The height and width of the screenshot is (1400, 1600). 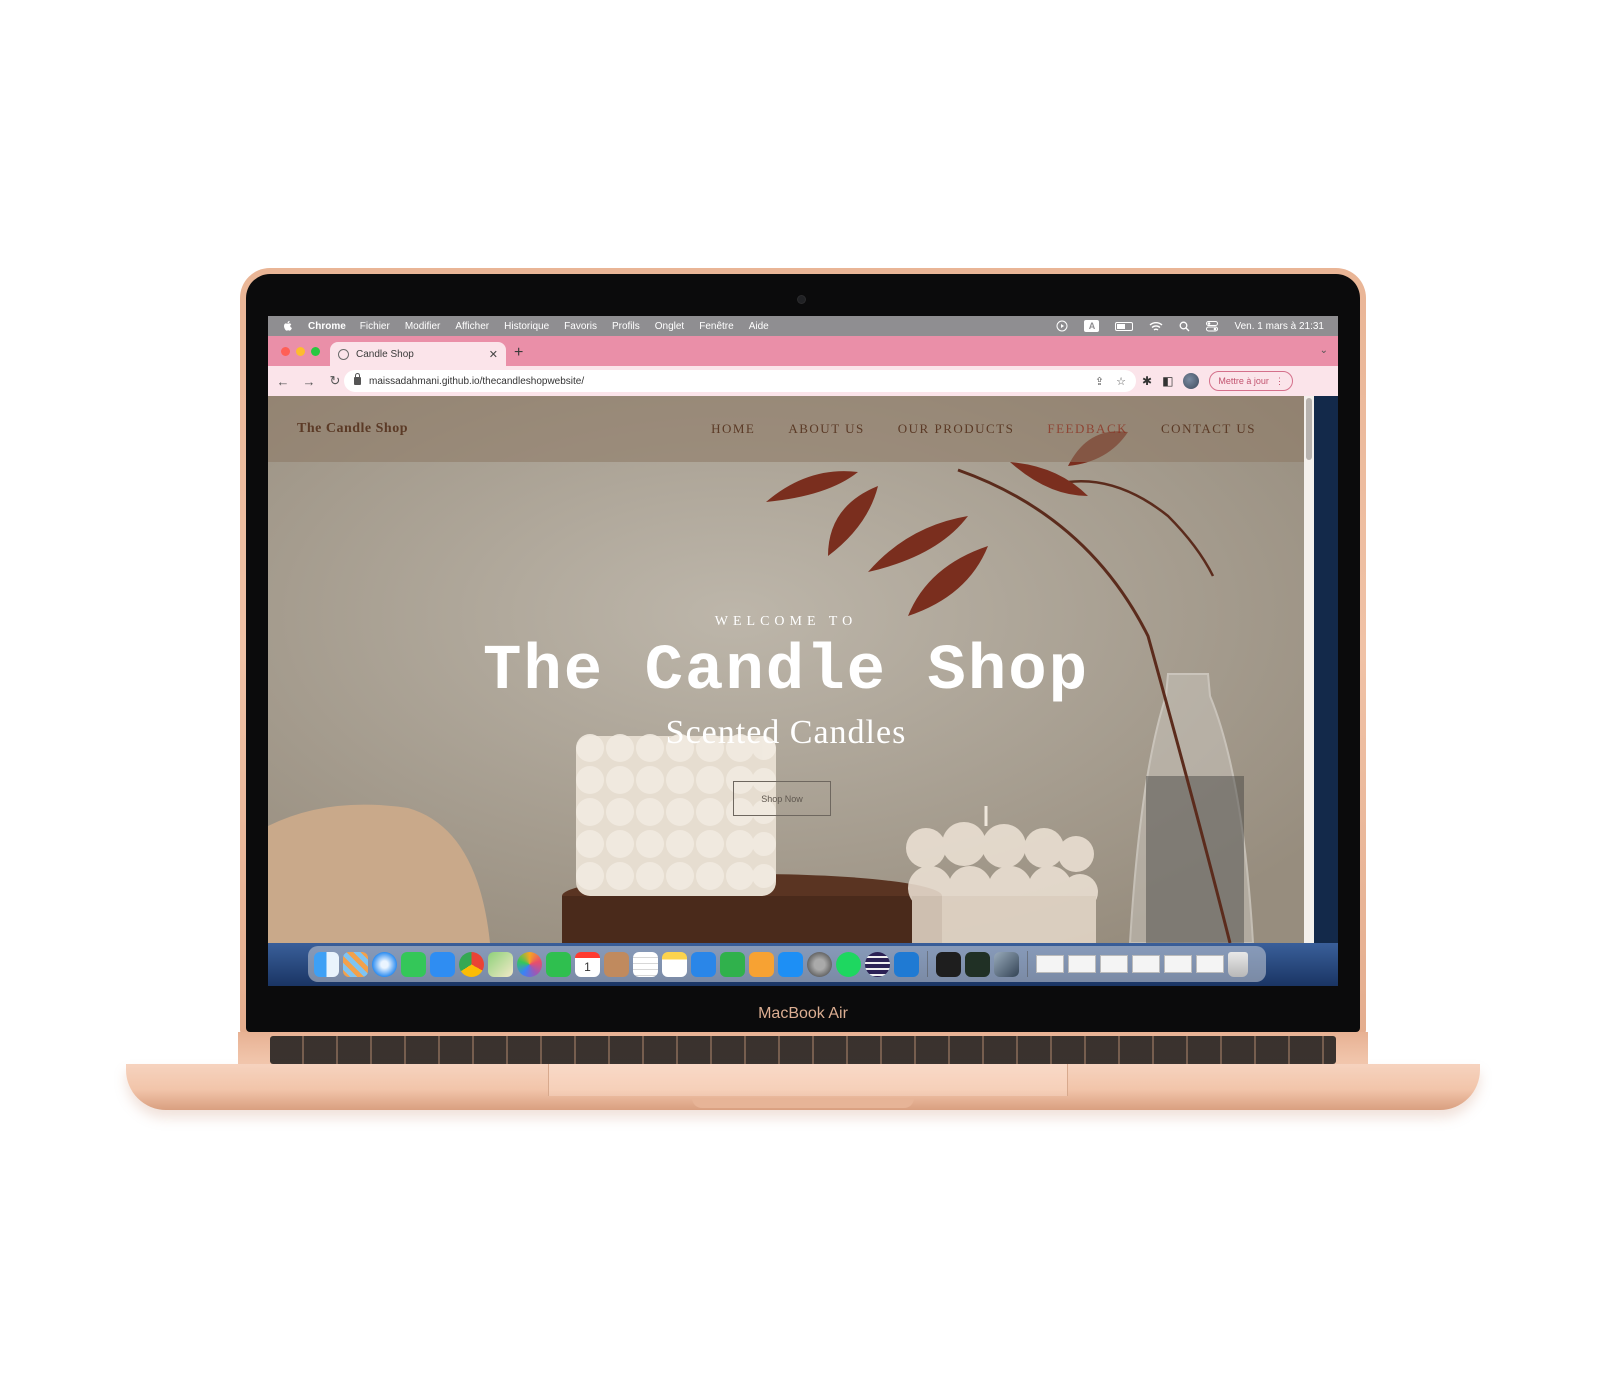 What do you see at coordinates (1279, 381) in the screenshot?
I see `more-menu-icon: ⋮` at bounding box center [1279, 381].